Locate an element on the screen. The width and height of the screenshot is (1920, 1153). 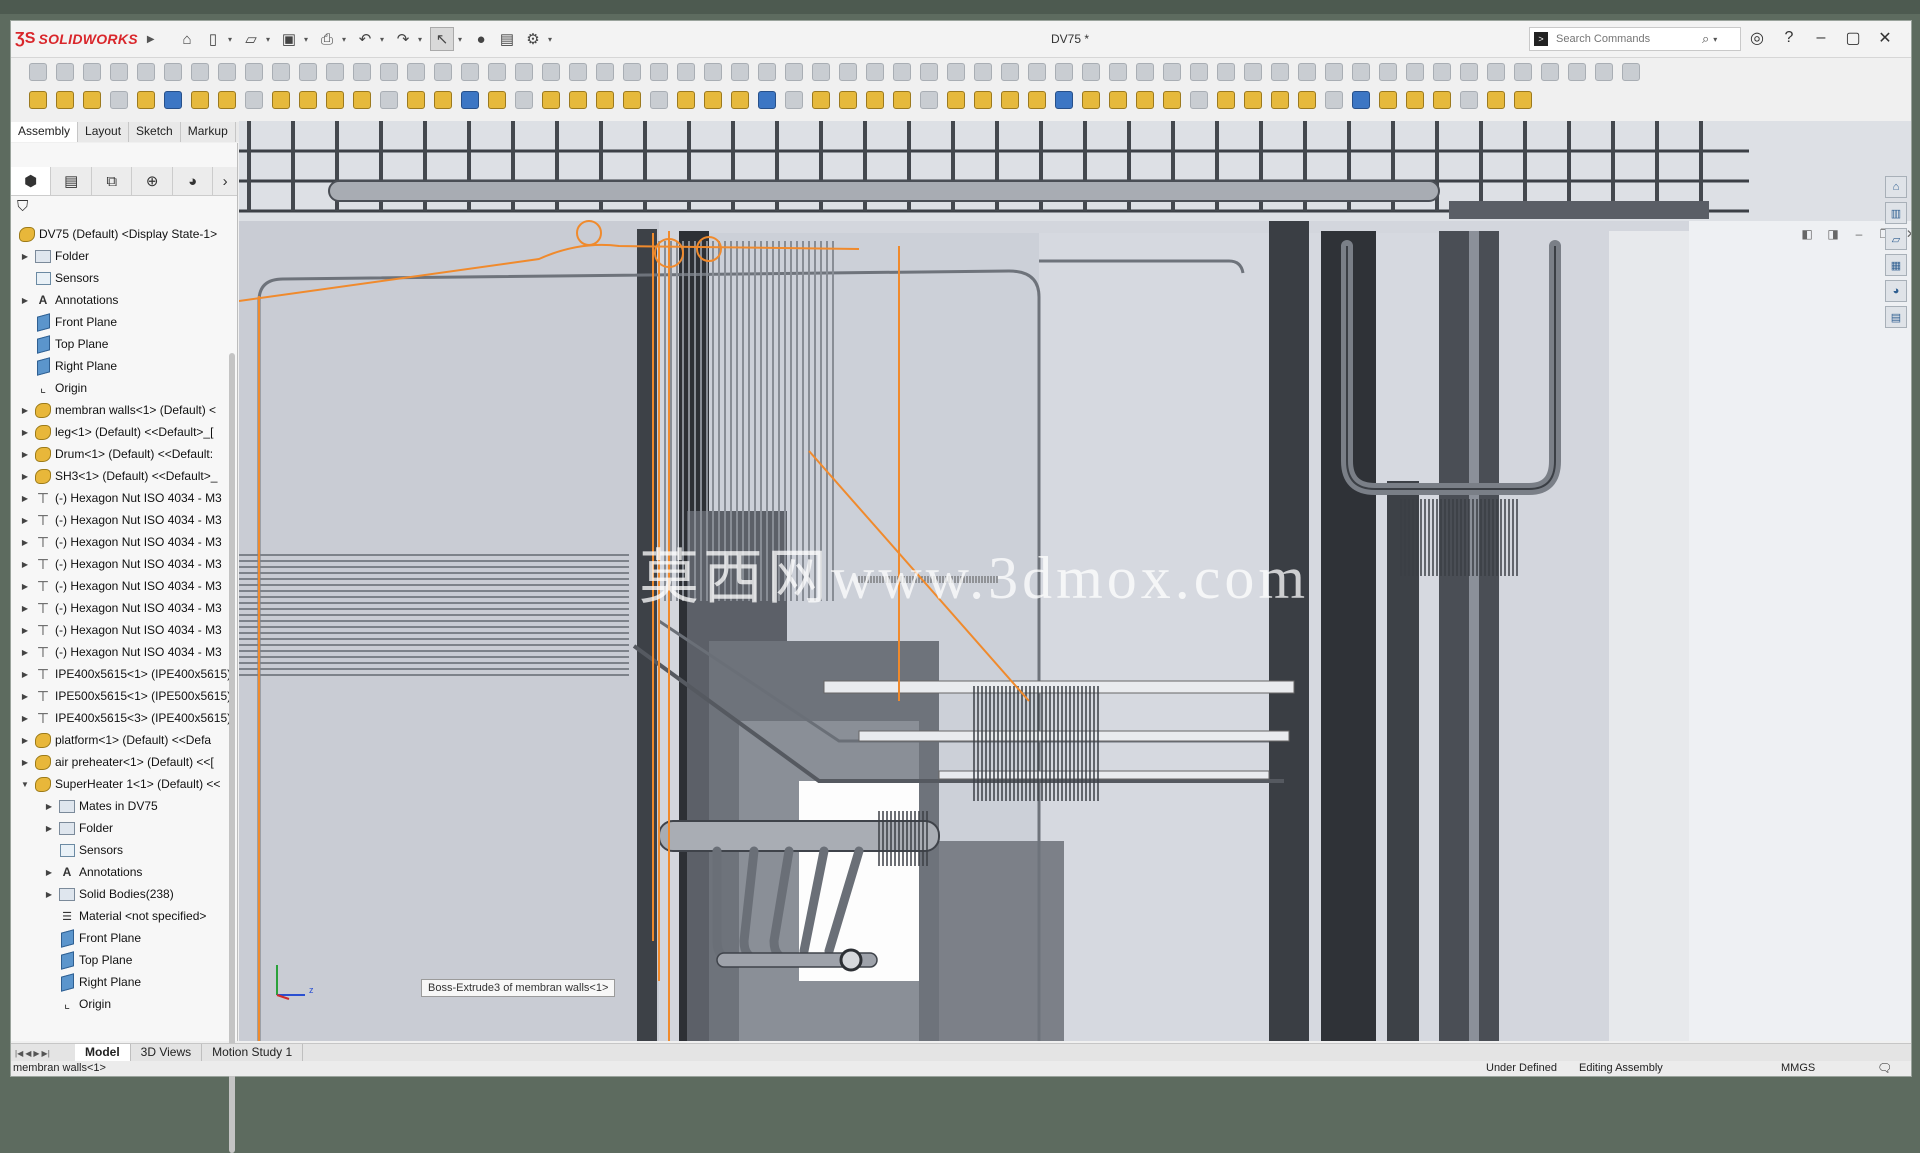
user-account-icon: ◎ is located at coordinates (1757, 38).